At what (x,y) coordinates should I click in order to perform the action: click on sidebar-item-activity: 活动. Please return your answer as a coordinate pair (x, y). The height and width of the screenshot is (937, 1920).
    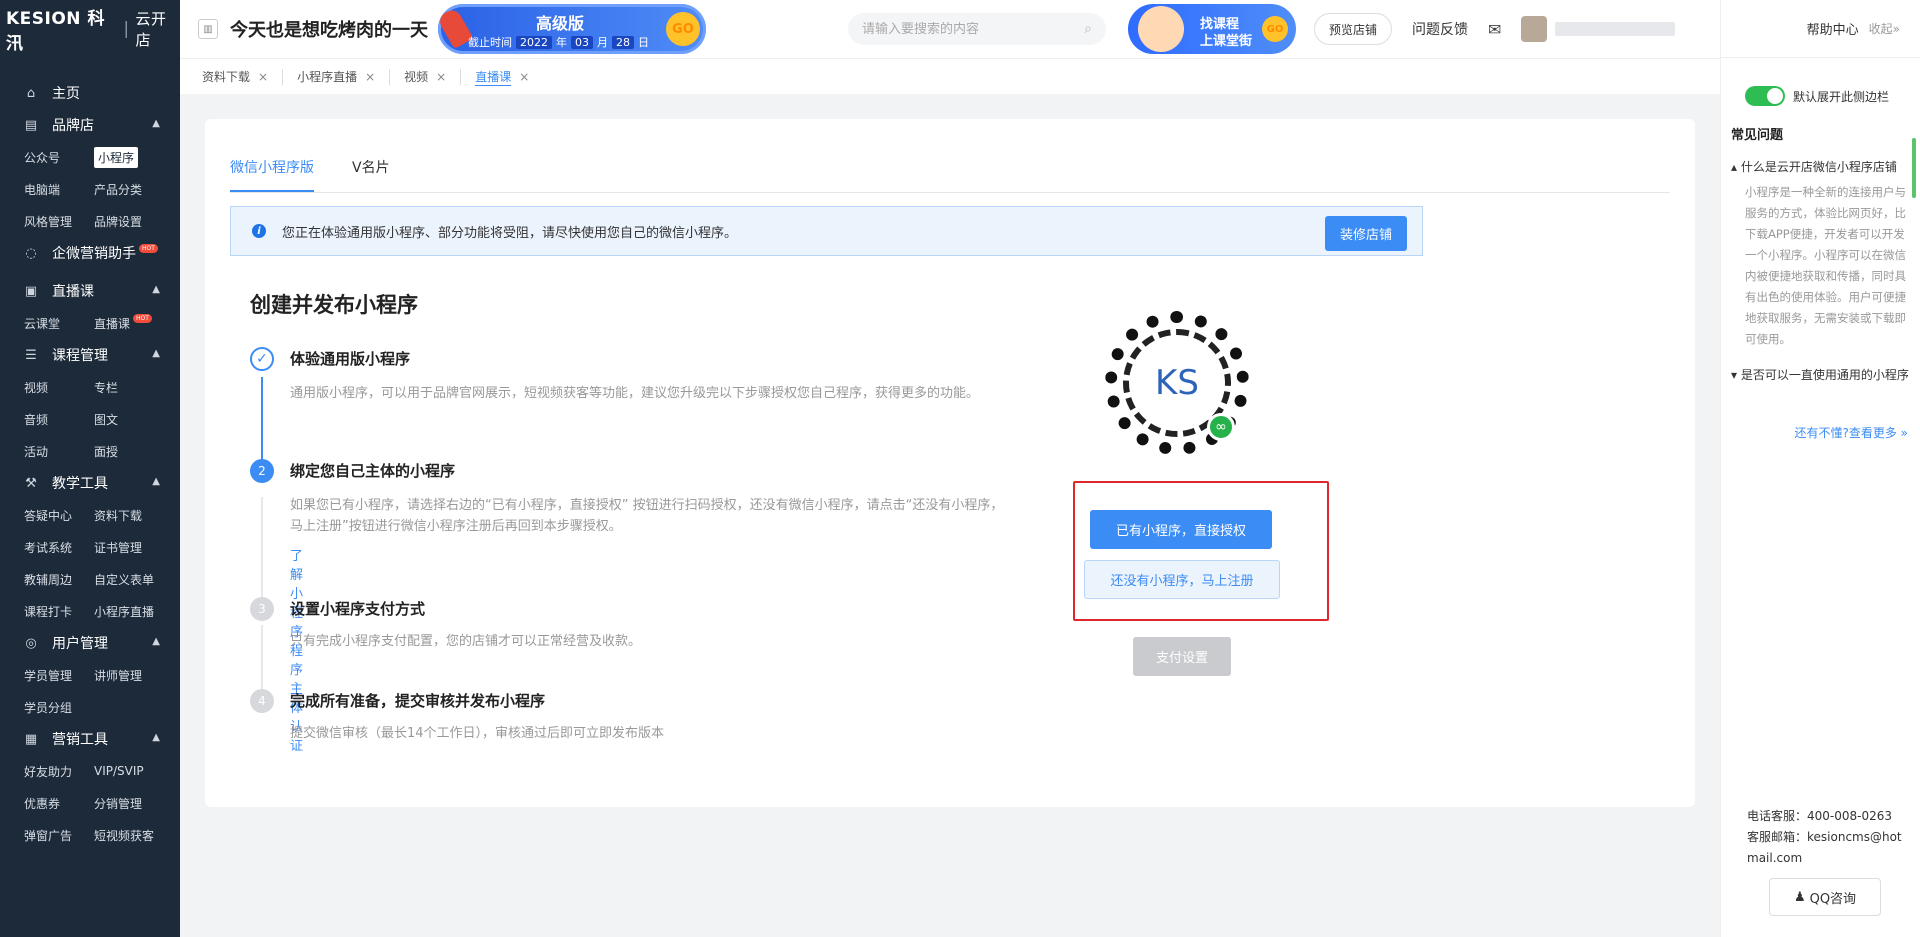
    Looking at the image, I should click on (59, 451).